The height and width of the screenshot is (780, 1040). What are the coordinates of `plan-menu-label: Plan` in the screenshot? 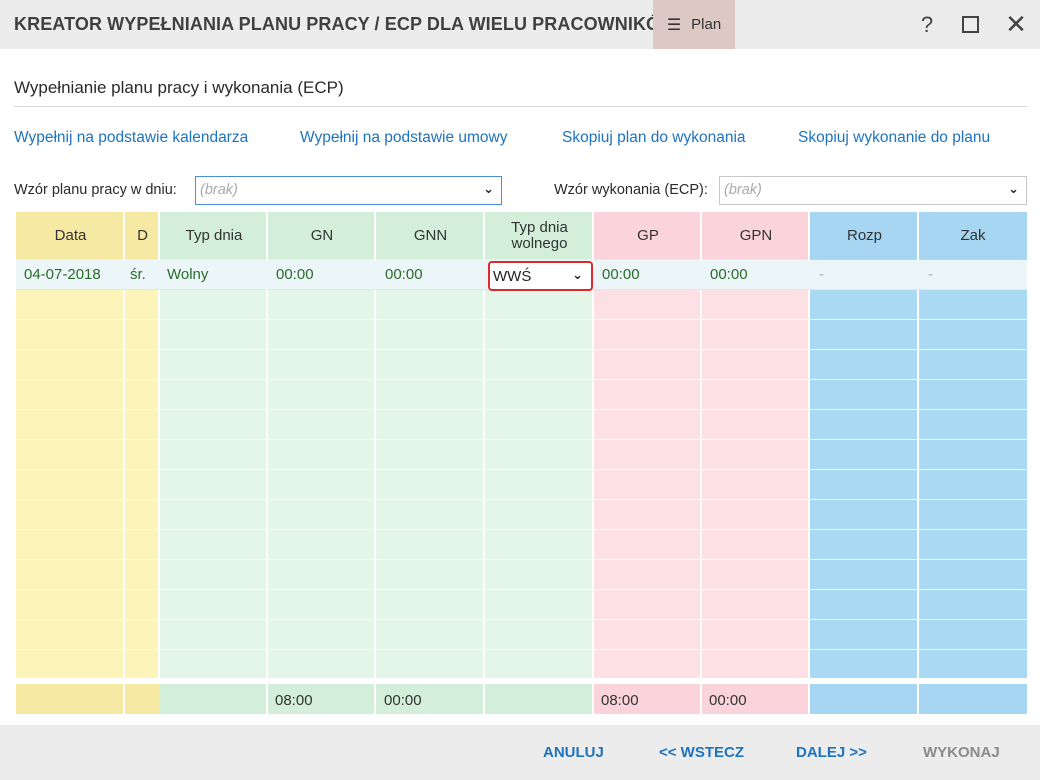 It's located at (706, 24).